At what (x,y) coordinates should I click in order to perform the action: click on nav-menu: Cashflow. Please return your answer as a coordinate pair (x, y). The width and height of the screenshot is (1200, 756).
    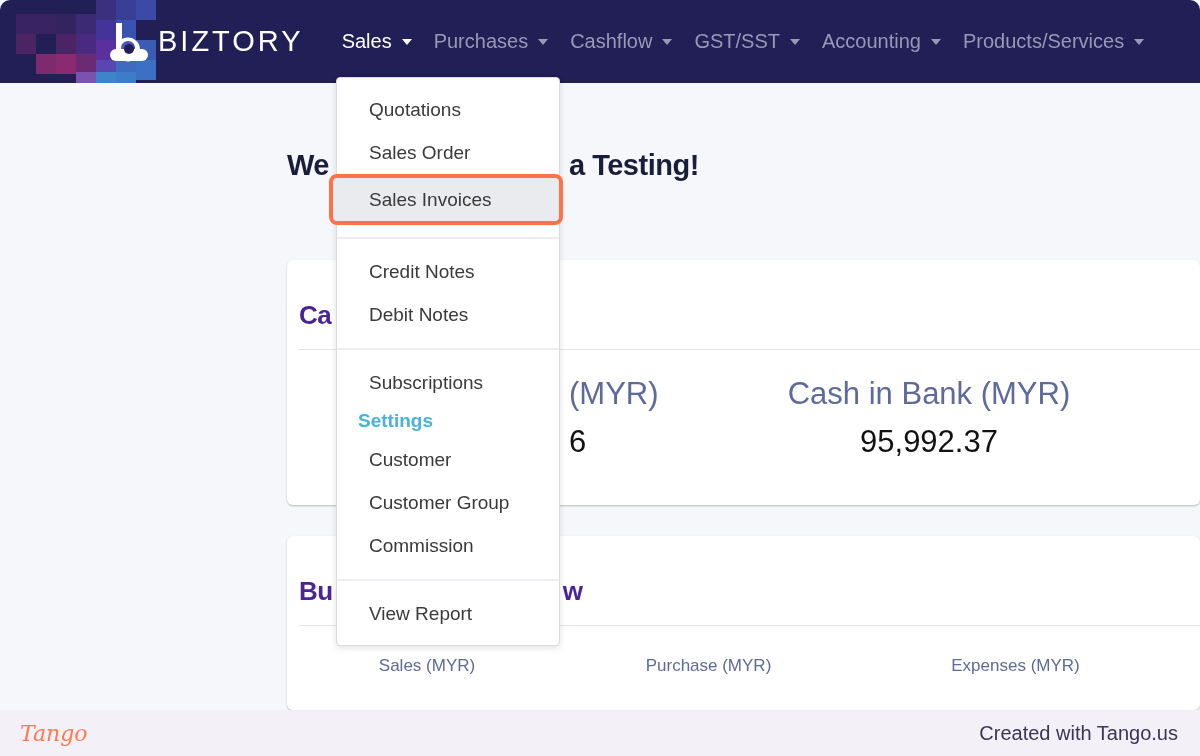
    Looking at the image, I should click on (621, 41).